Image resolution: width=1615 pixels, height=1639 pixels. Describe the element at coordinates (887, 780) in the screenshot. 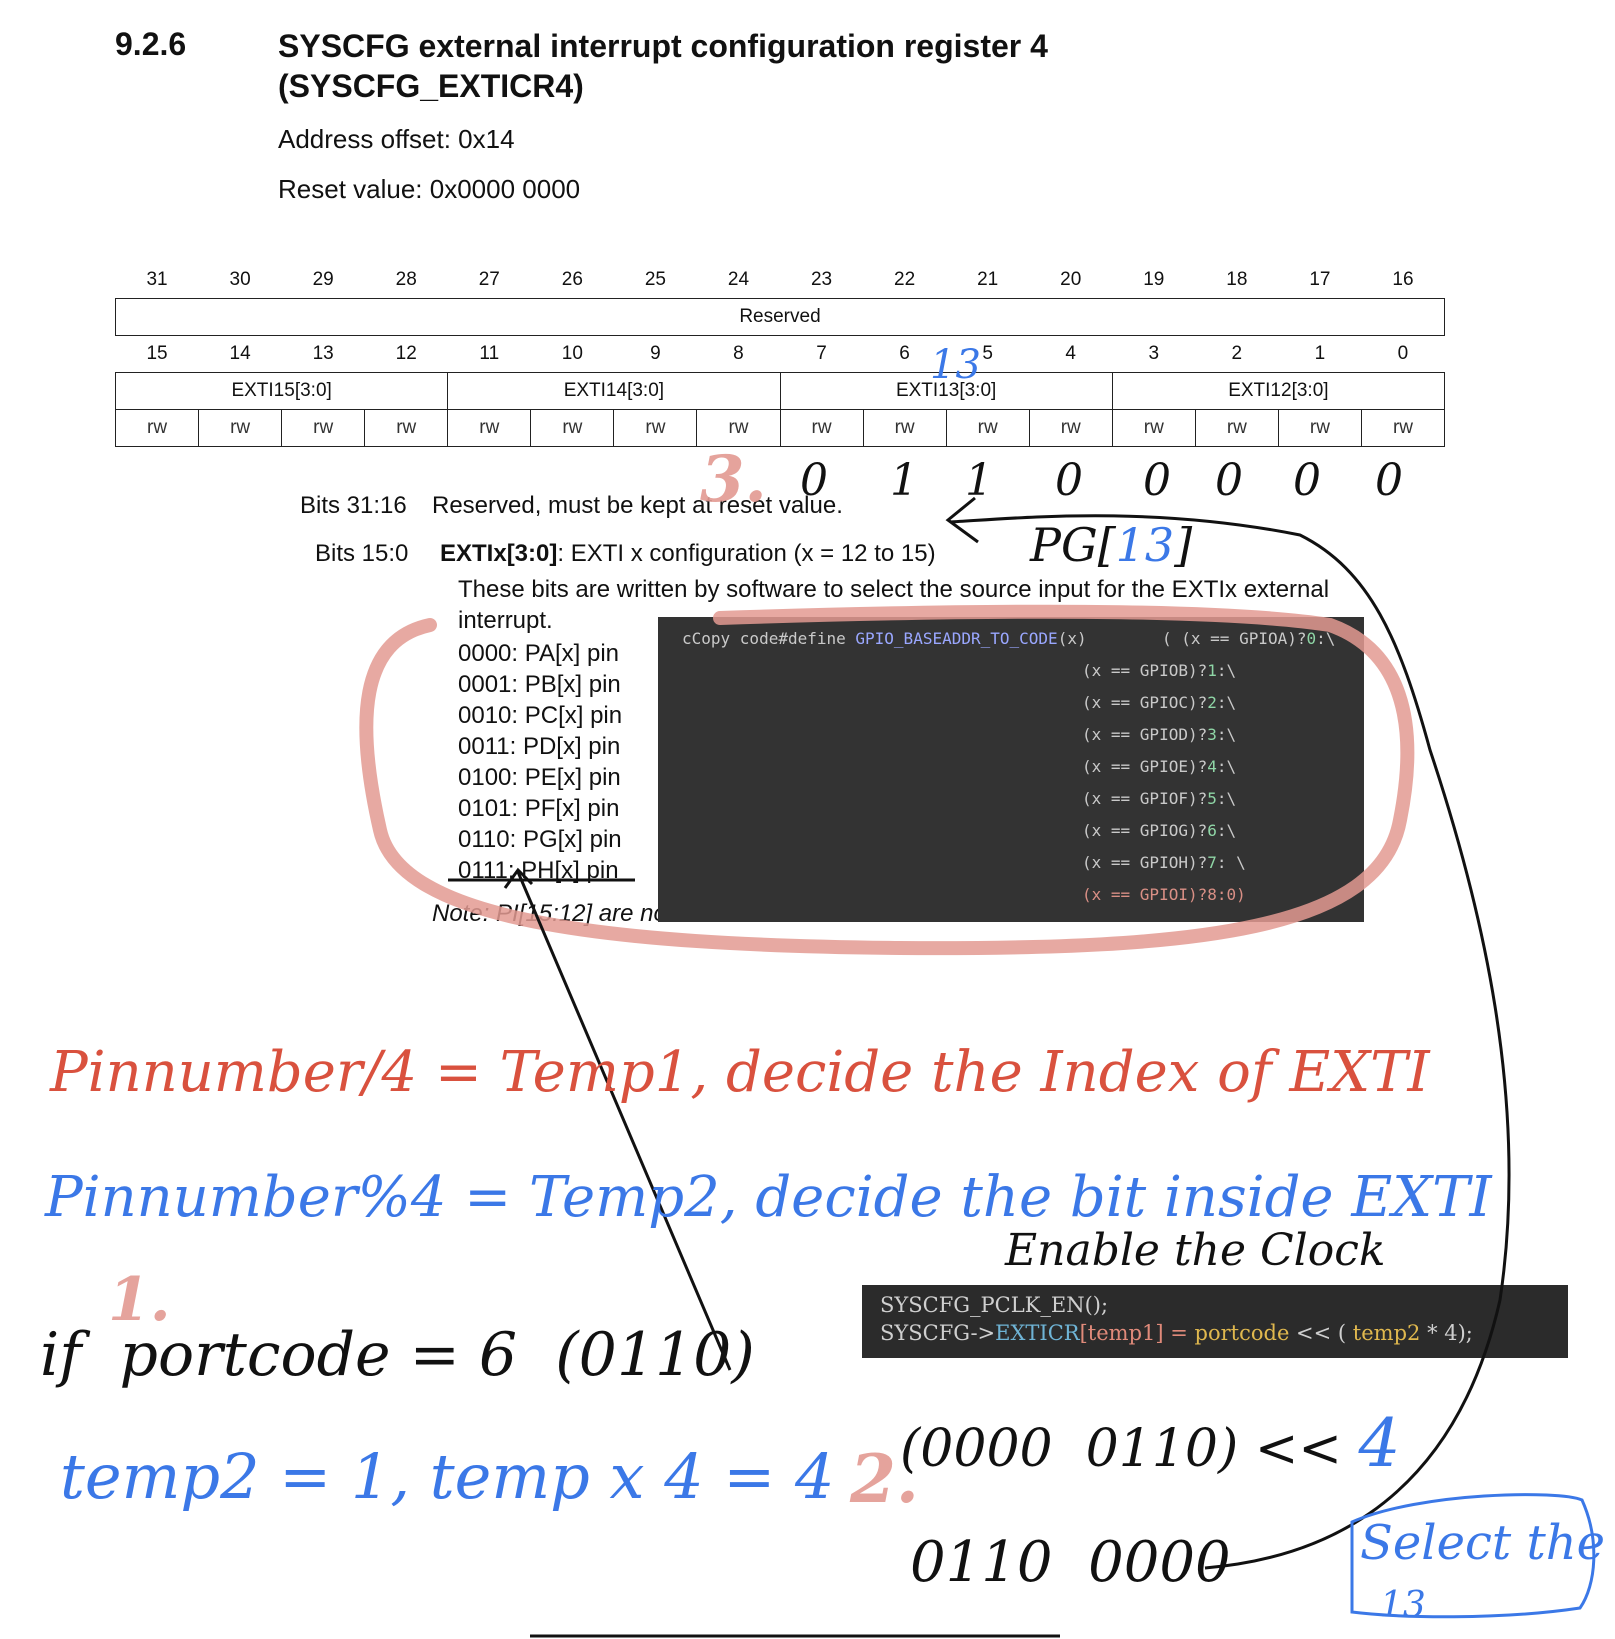

I see `highlight-loop` at that location.